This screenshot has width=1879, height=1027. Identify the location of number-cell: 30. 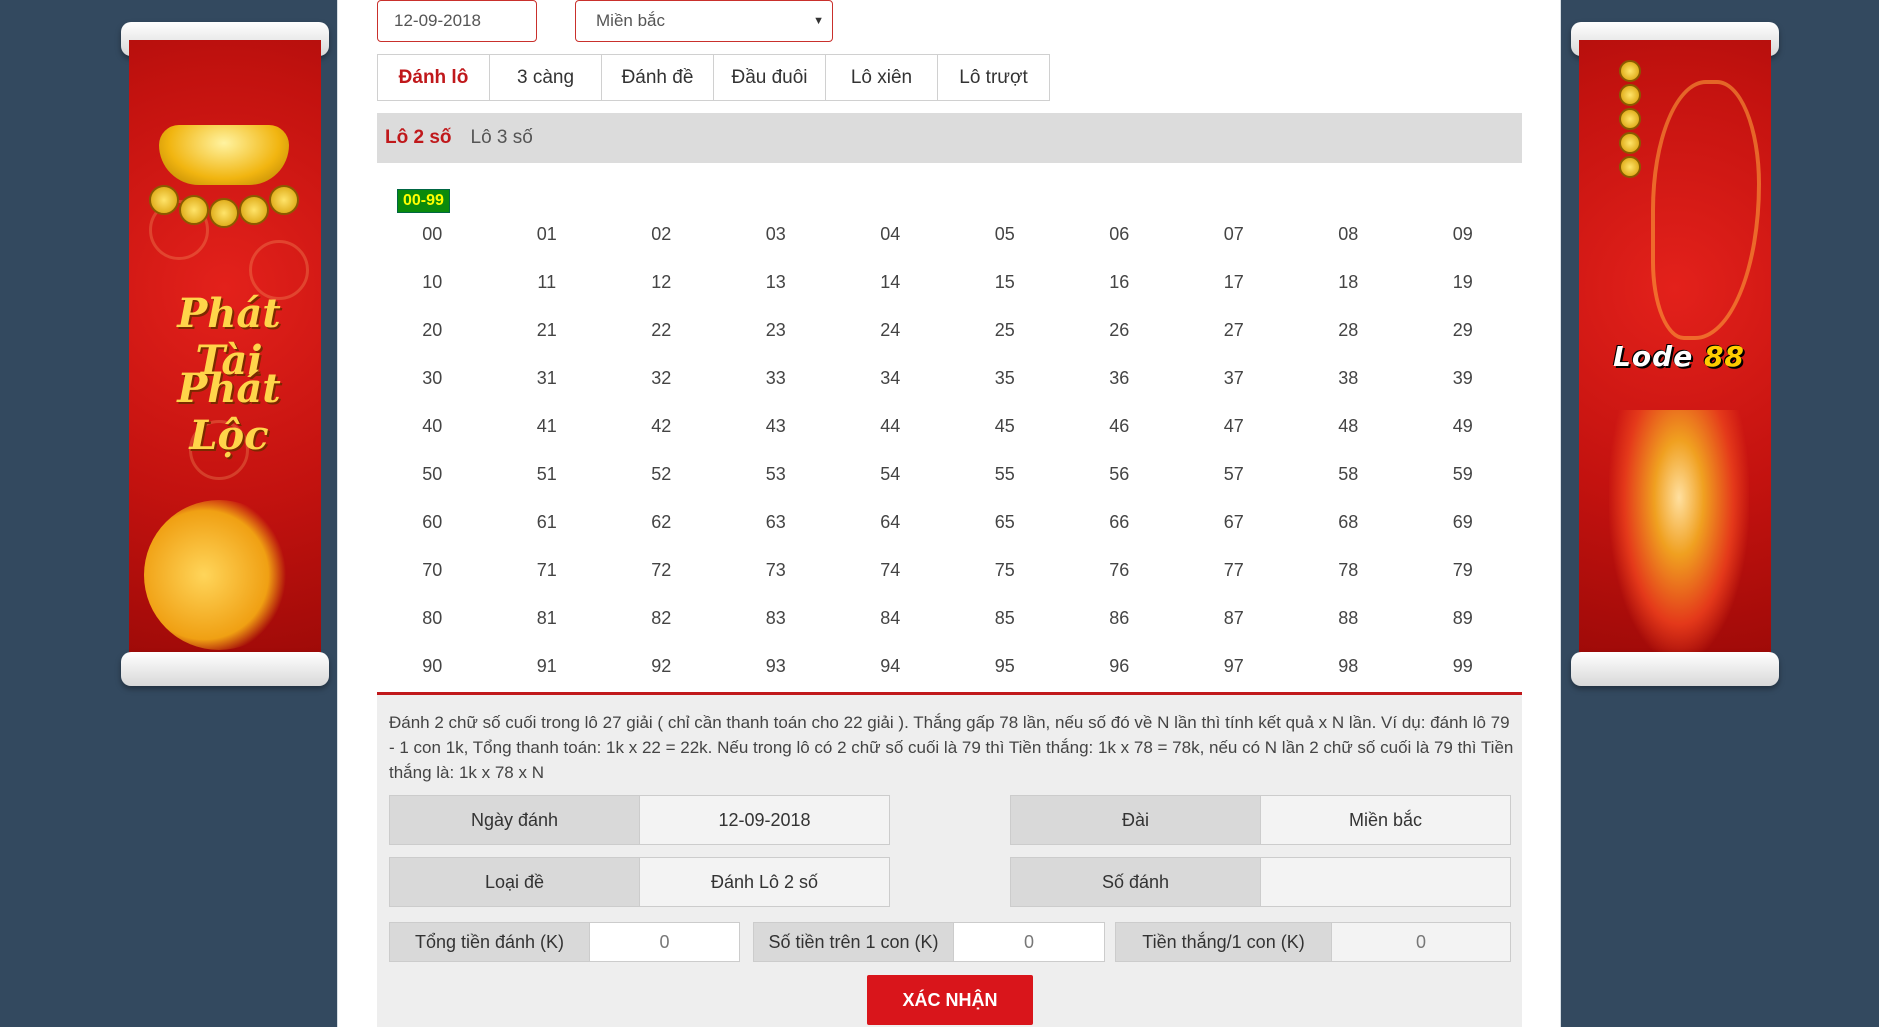
(434, 378).